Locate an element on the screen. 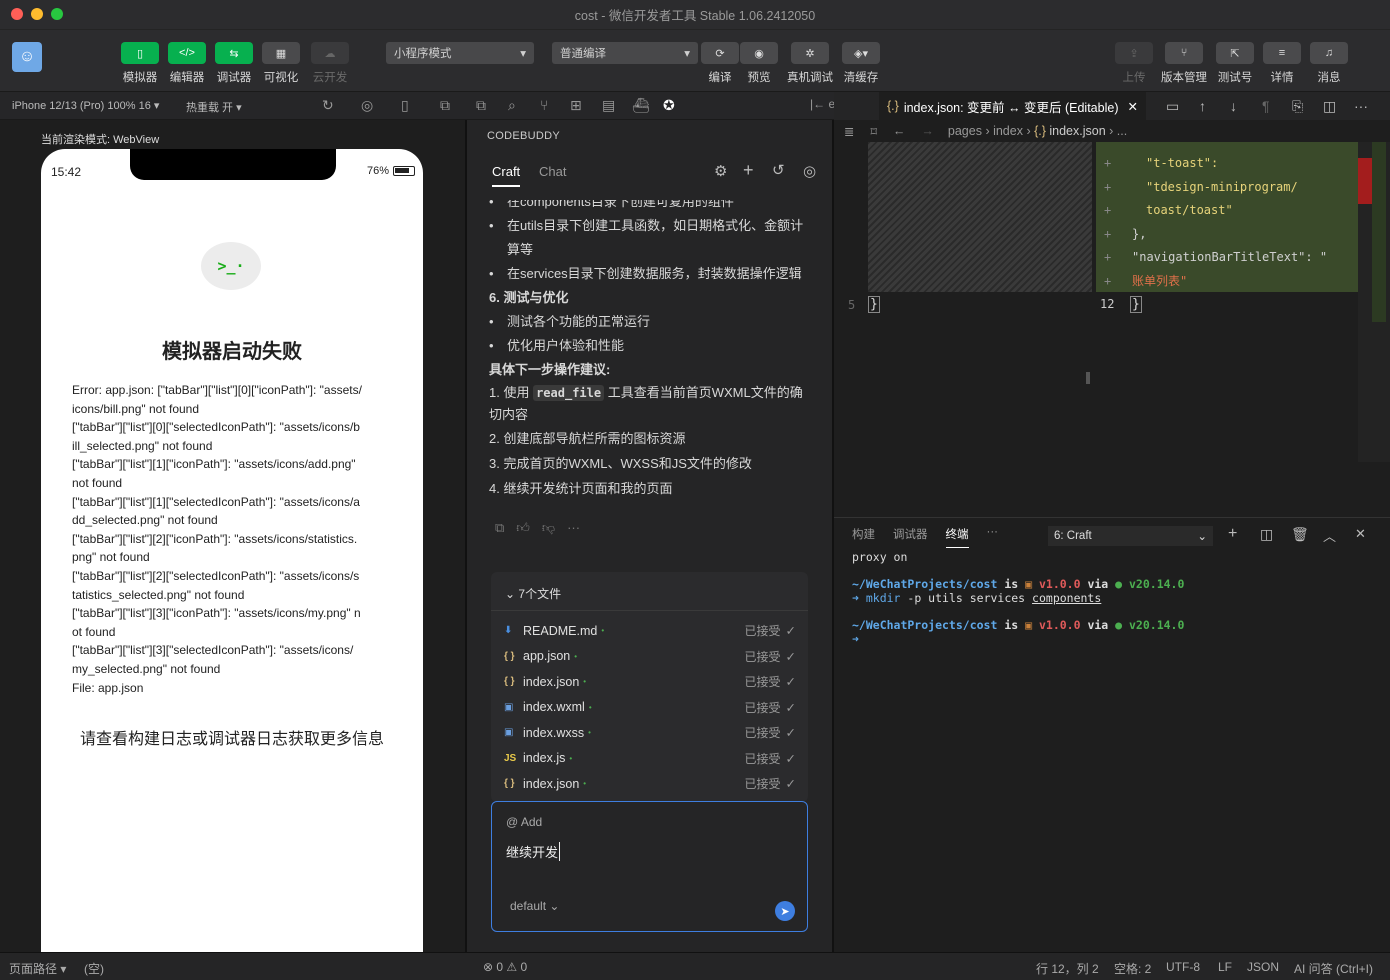  indentation: 空格: 2 is located at coordinates (1132, 968).